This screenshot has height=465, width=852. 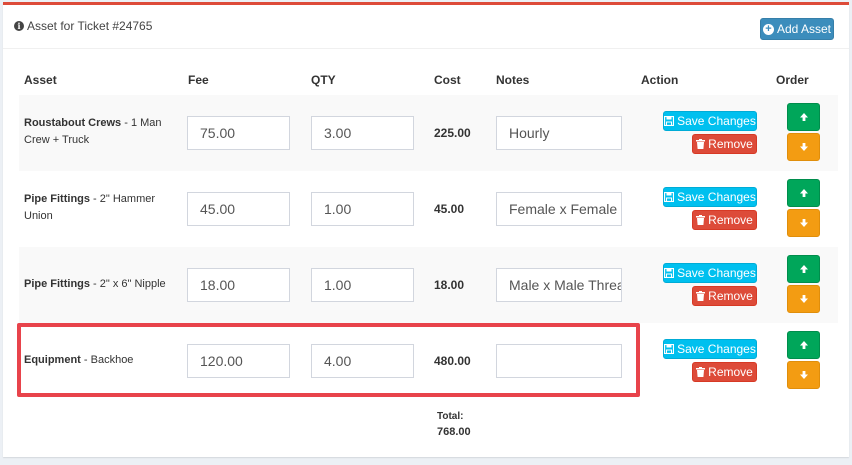 I want to click on asset-detail: - 2" x 6" Nipple, so click(x=128, y=284).